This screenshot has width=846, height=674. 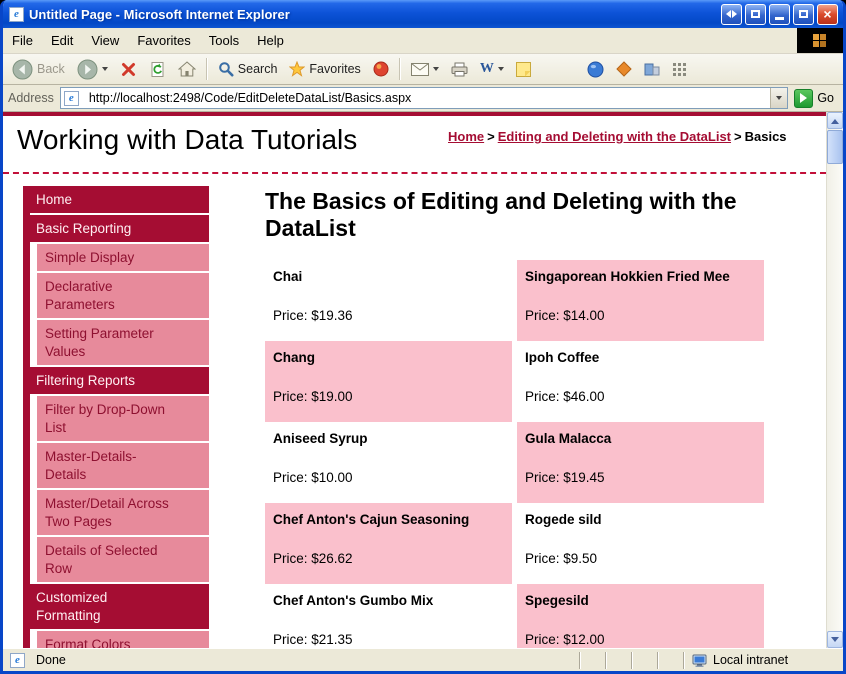 I want to click on edit-with-word-button: W, so click(x=492, y=69).